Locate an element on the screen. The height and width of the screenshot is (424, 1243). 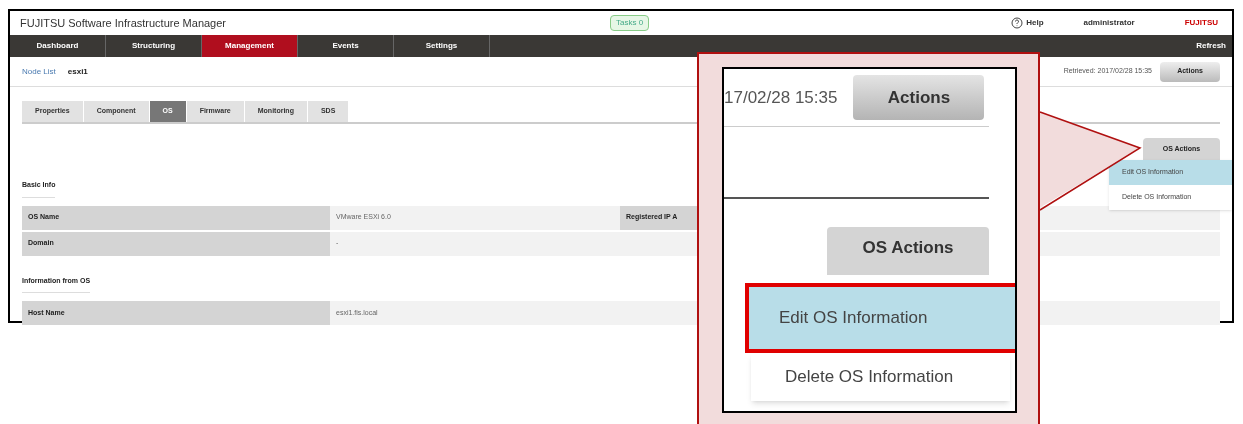
retrieved-time: 17/02/28 15:35 is located at coordinates (781, 97).